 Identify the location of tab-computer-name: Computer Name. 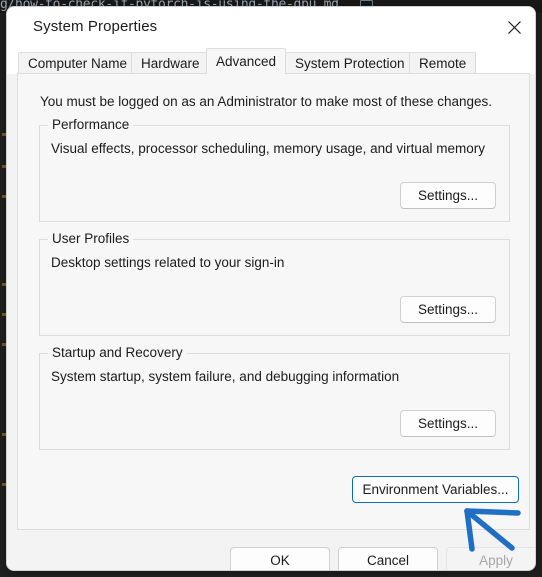
(78, 63).